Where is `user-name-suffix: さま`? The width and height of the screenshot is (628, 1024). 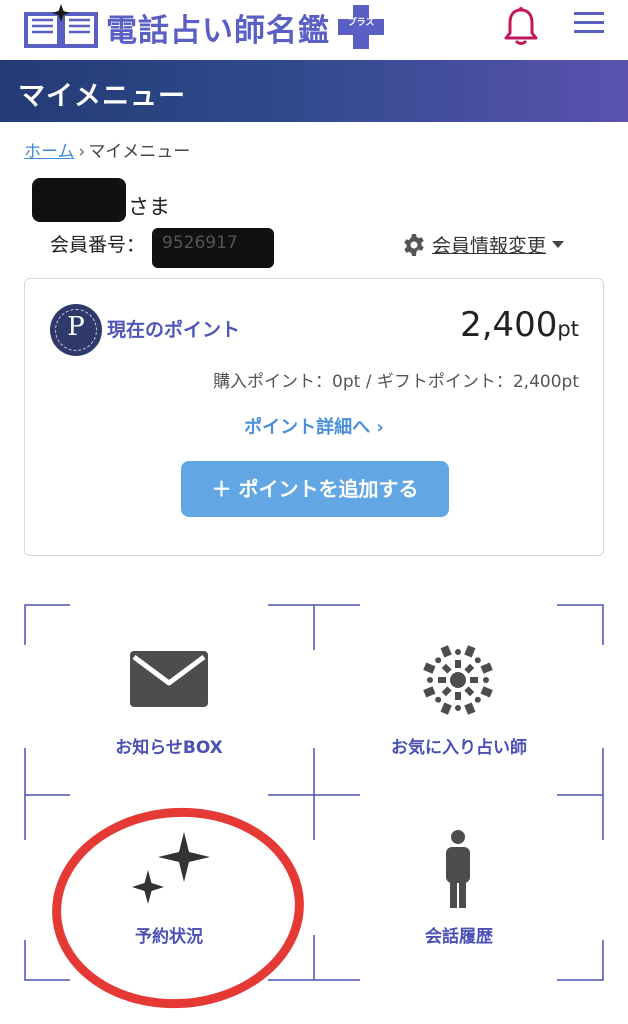
user-name-suffix: さま is located at coordinates (149, 207).